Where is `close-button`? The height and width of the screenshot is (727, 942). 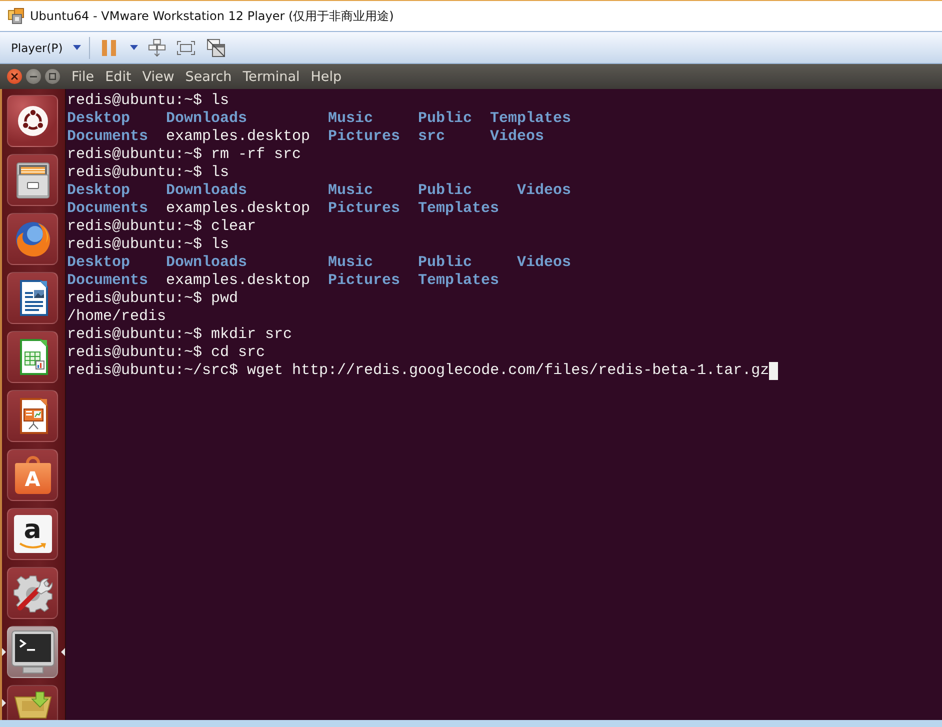 close-button is located at coordinates (14, 76).